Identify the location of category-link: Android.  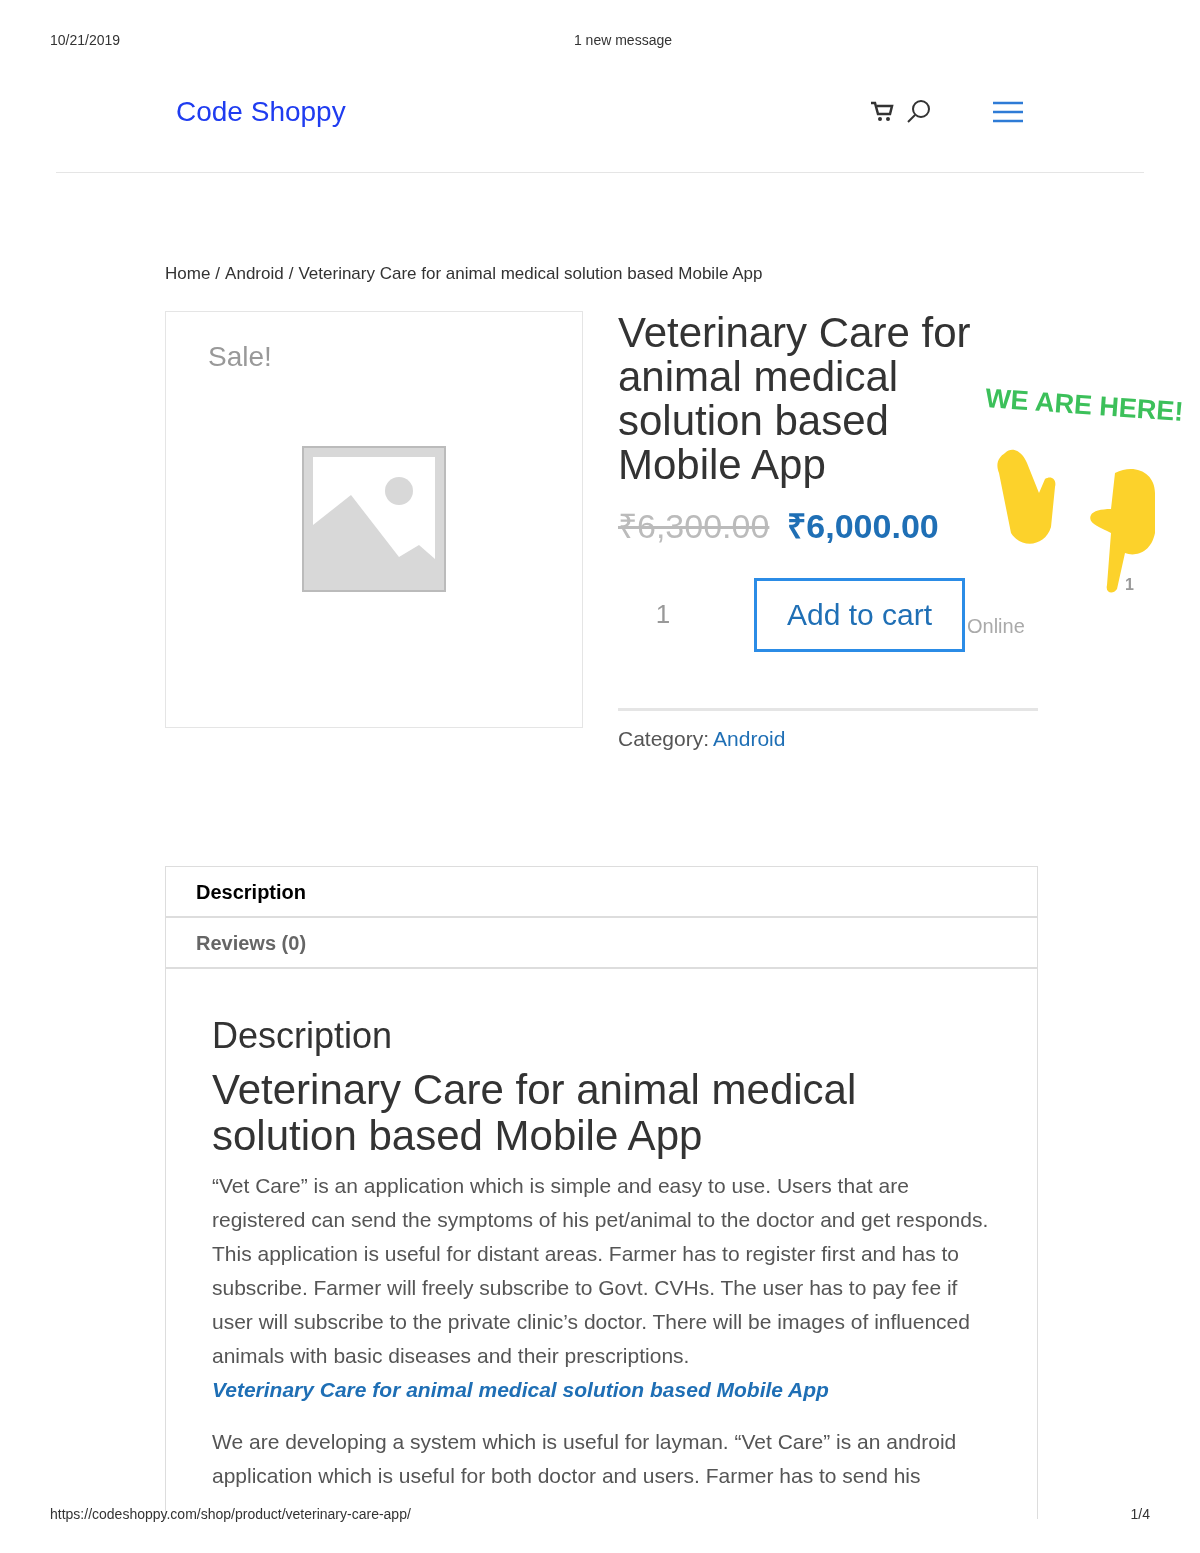
(749, 738).